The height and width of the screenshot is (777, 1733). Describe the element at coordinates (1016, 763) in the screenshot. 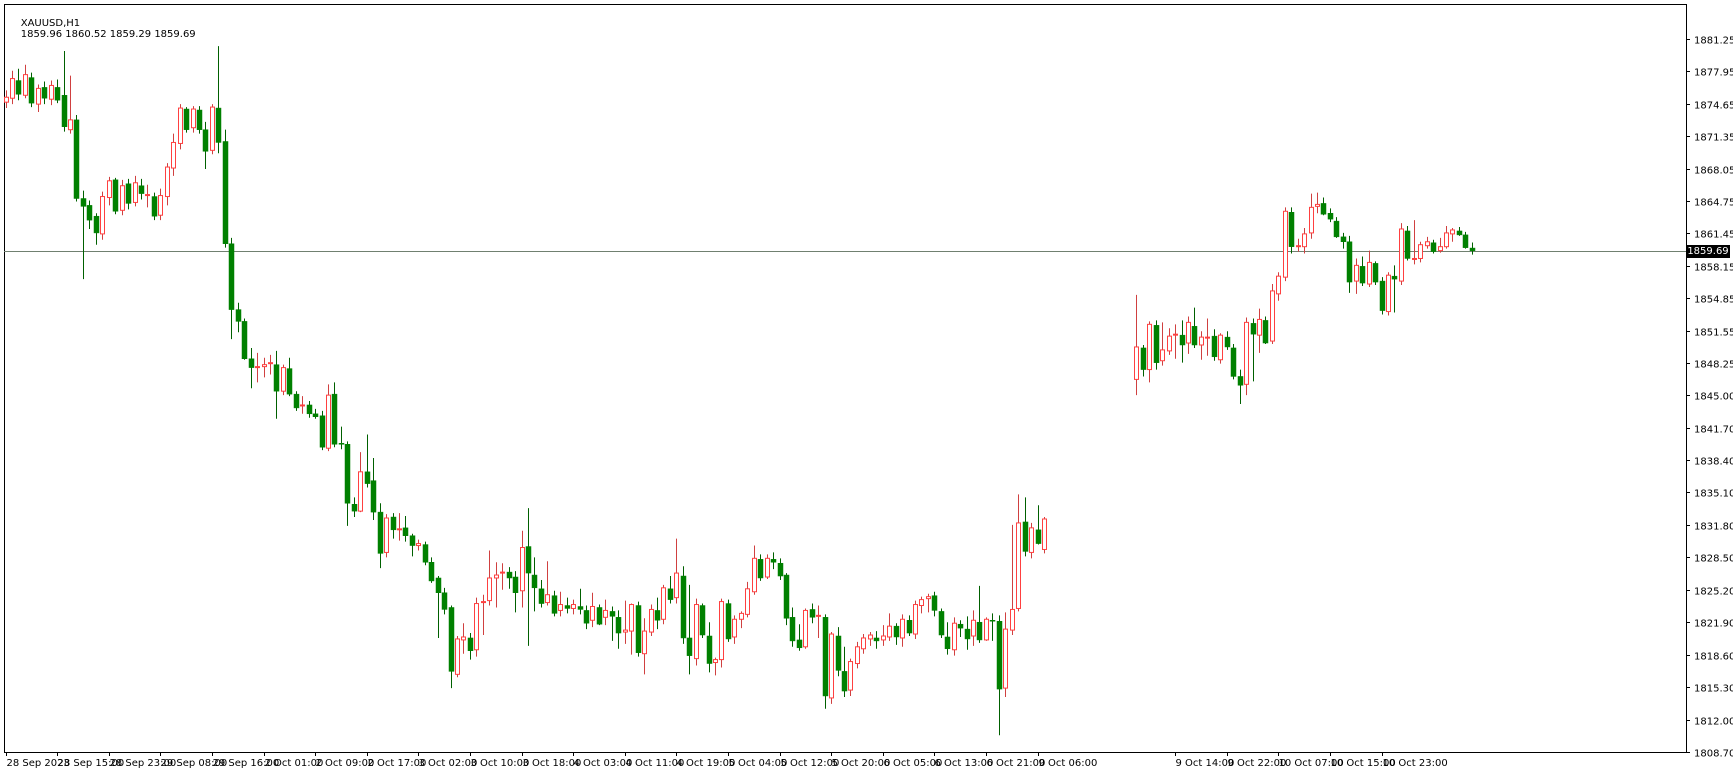

I see `time-tick-label: 6 Oct 21:00` at that location.